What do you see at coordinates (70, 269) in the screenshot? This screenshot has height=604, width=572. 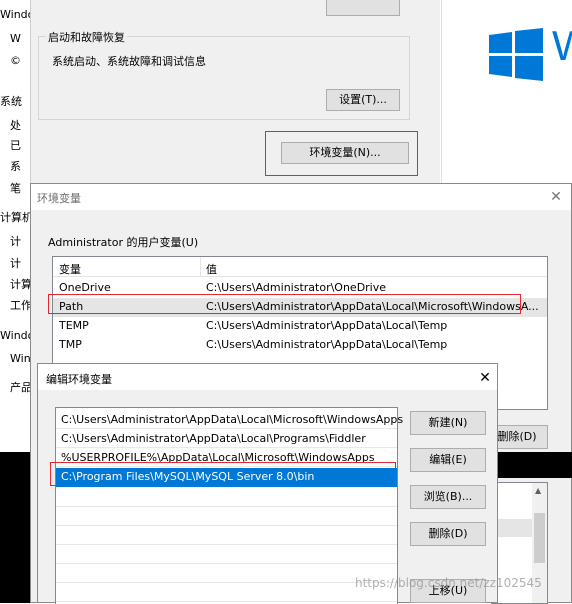 I see `column-header-variable: 变量` at bounding box center [70, 269].